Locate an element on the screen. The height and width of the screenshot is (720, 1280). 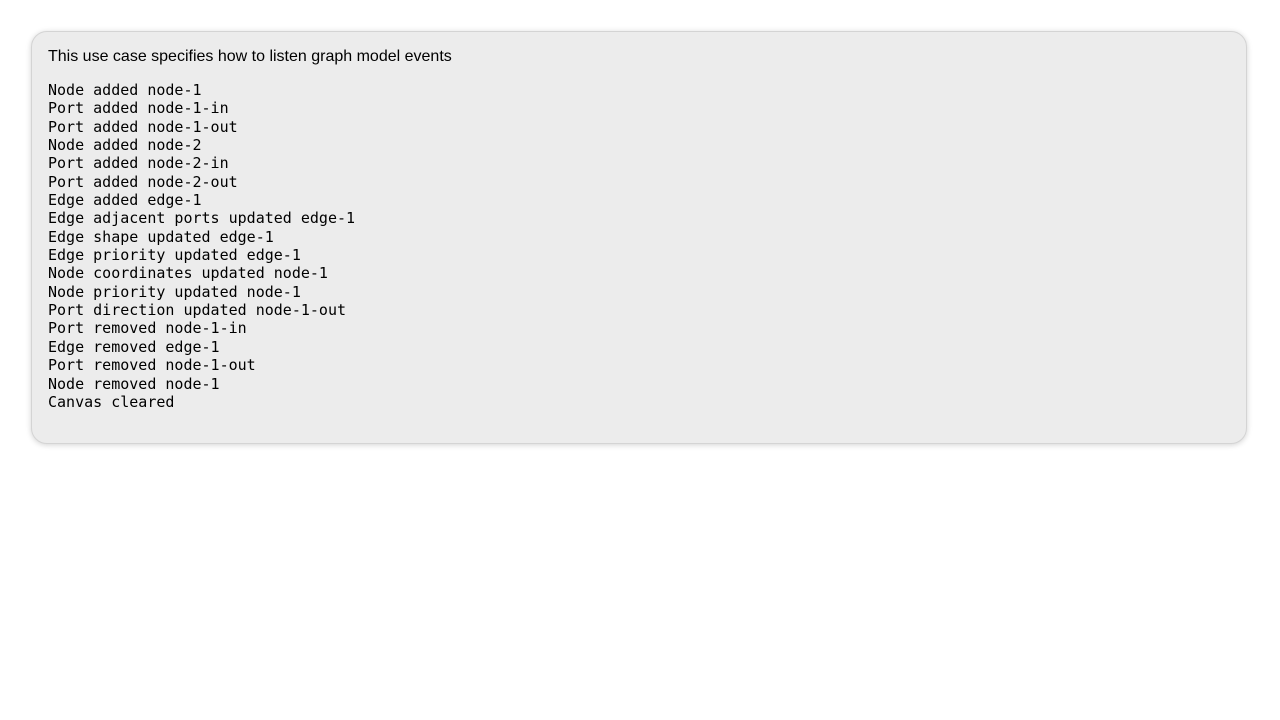
event-log-line: Node added node-2 is located at coordinates (125, 145).